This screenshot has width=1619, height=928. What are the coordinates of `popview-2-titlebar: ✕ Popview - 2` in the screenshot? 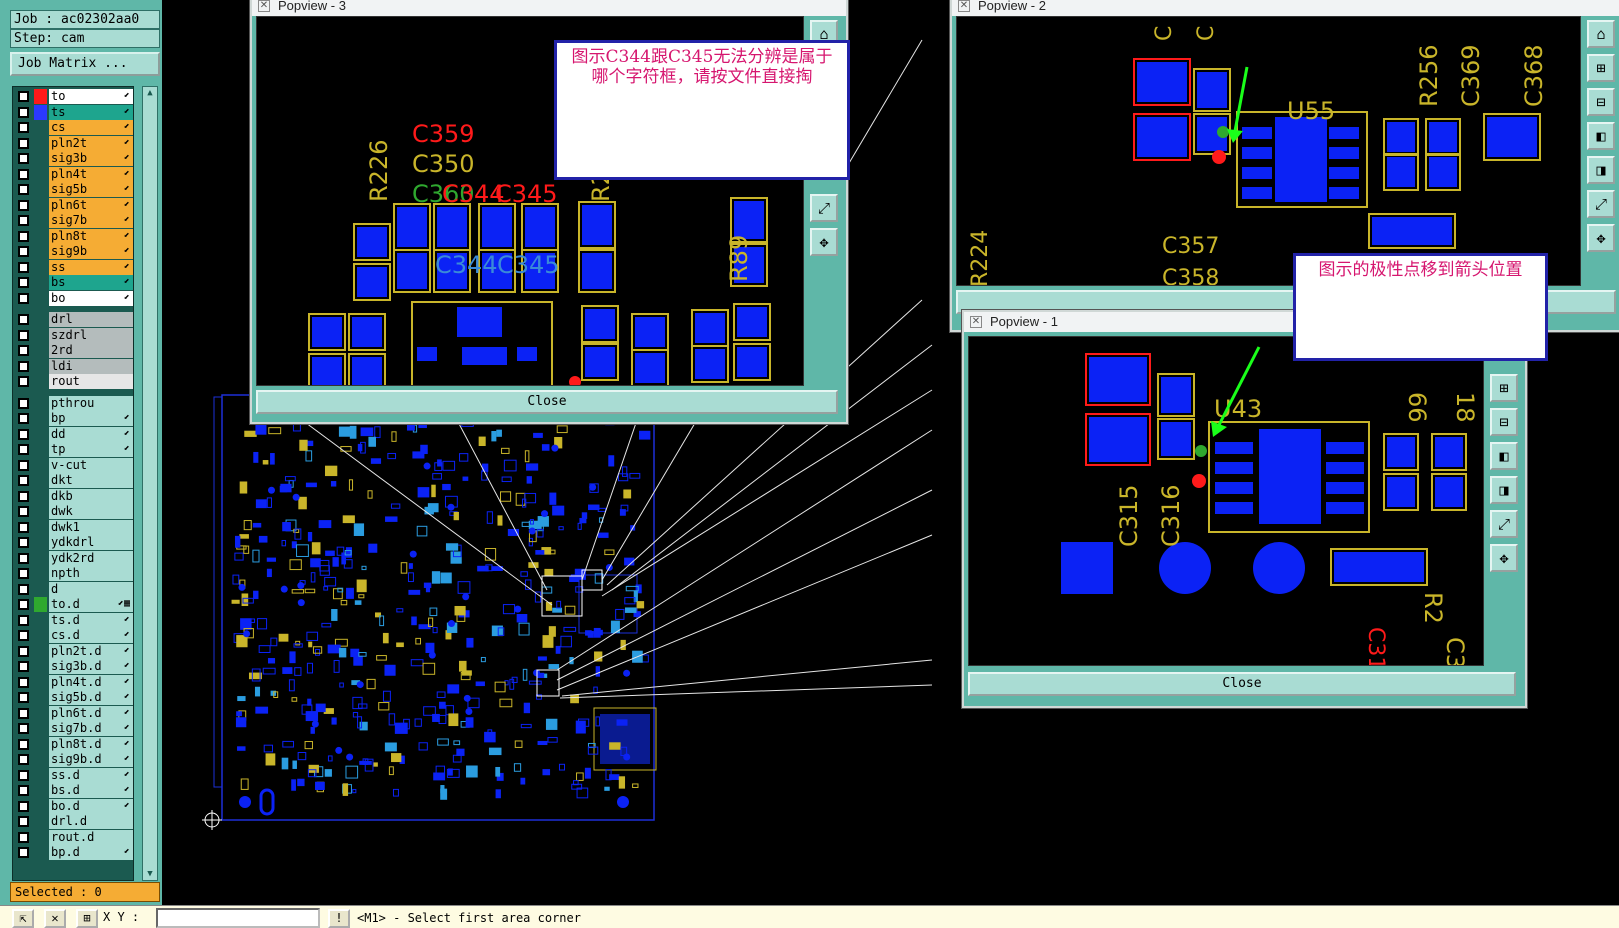 It's located at (1285, 8).